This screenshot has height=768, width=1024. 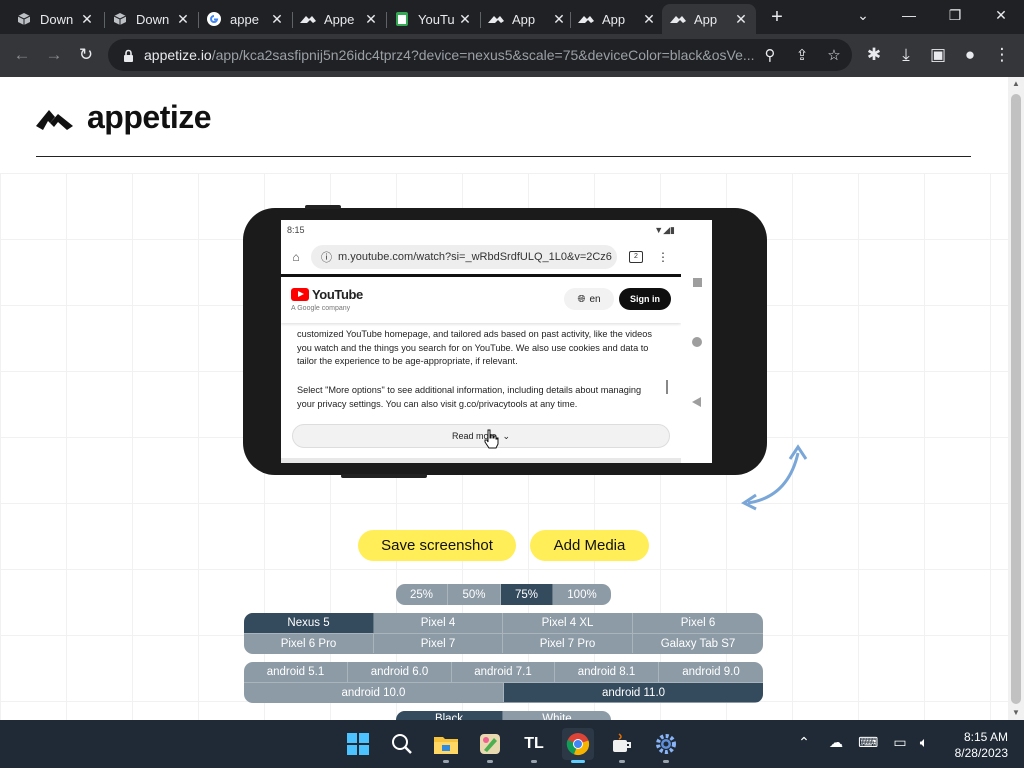 What do you see at coordinates (1016, 84) in the screenshot?
I see `scroll-up-arrow: ▲` at bounding box center [1016, 84].